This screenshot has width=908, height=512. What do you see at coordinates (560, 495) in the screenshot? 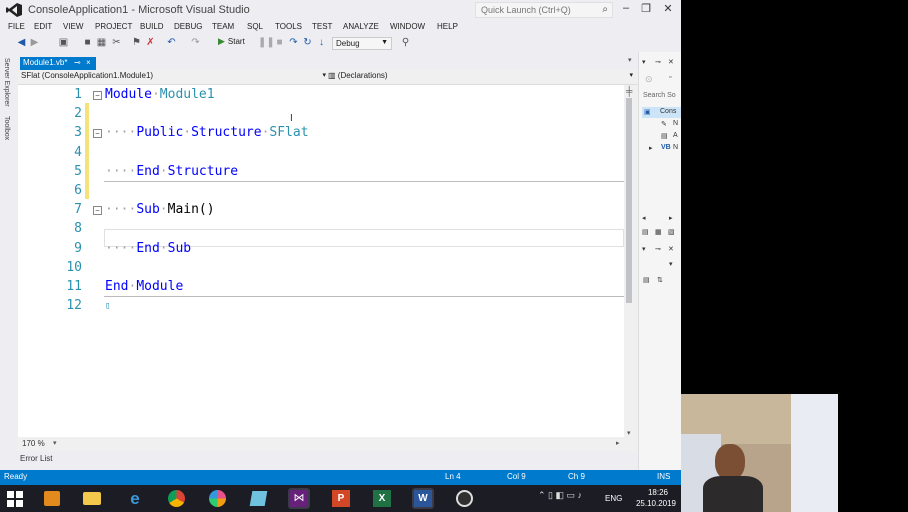
I see `system-tray-icons: ⌃ ▯ ◧ ▭ ♪` at bounding box center [560, 495].